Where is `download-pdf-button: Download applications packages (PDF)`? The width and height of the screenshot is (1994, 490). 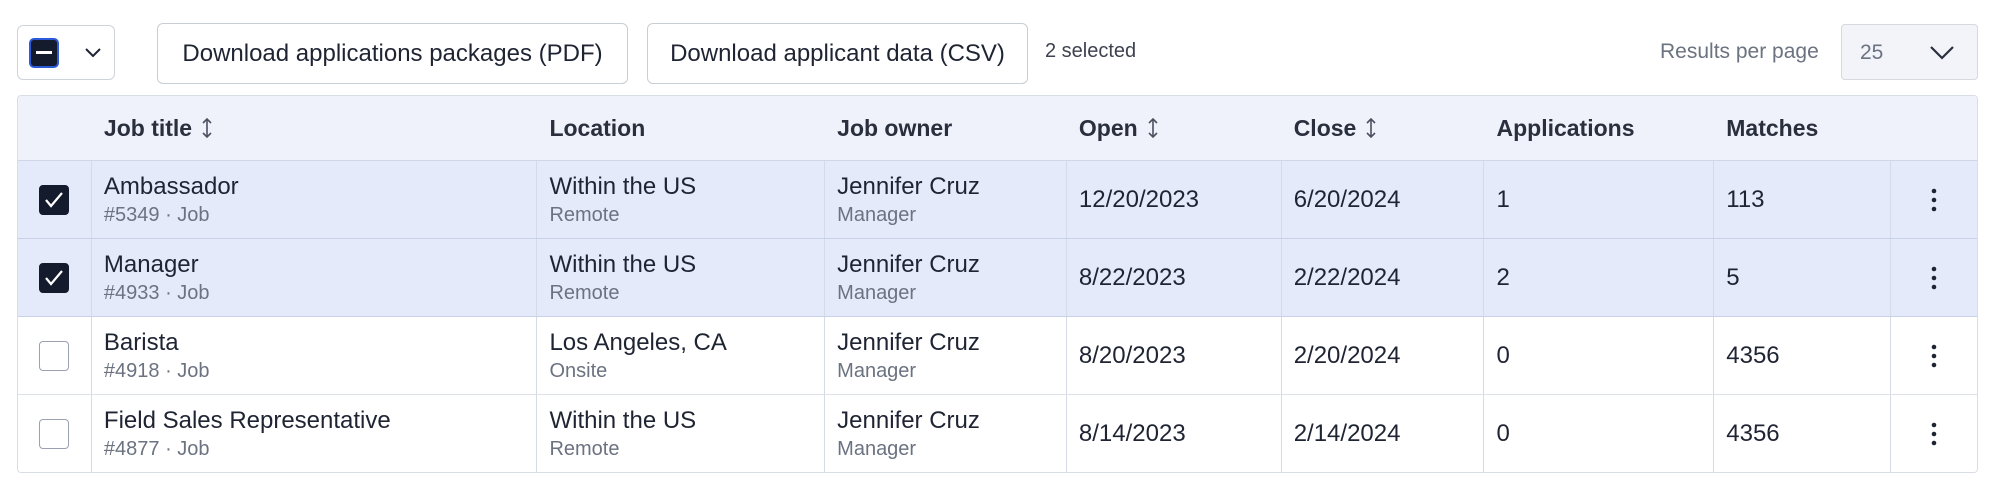 download-pdf-button: Download applications packages (PDF) is located at coordinates (392, 53).